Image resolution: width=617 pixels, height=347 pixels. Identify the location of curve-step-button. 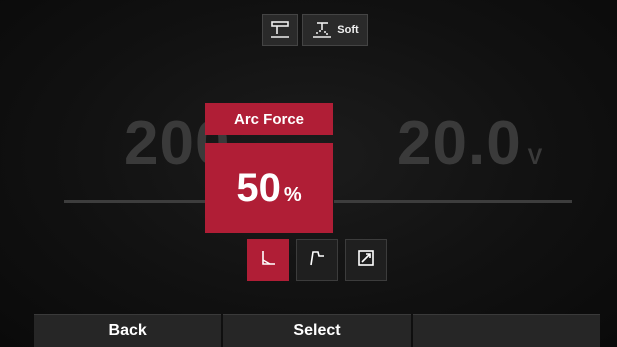
(317, 260).